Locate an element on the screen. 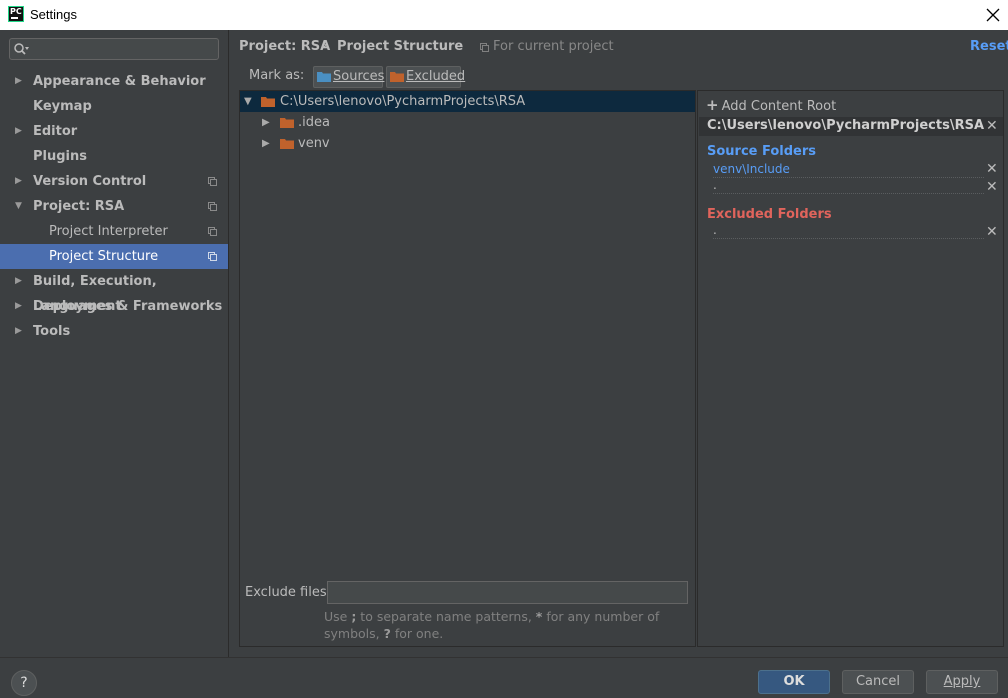  sidebar-item-label: Tools is located at coordinates (52, 331).